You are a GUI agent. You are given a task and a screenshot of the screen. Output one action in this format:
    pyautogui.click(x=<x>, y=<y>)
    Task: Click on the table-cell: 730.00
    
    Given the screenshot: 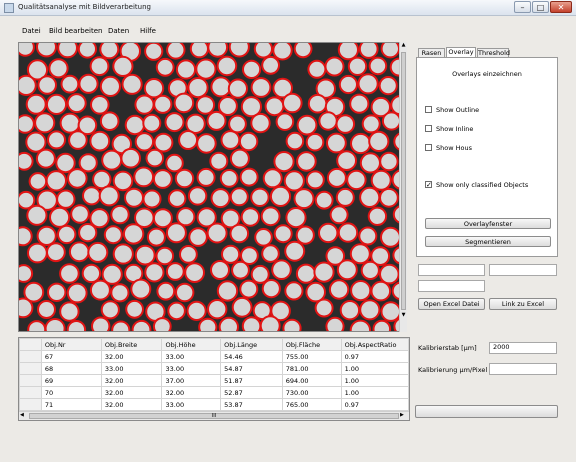 What is the action you would take?
    pyautogui.click(x=311, y=392)
    